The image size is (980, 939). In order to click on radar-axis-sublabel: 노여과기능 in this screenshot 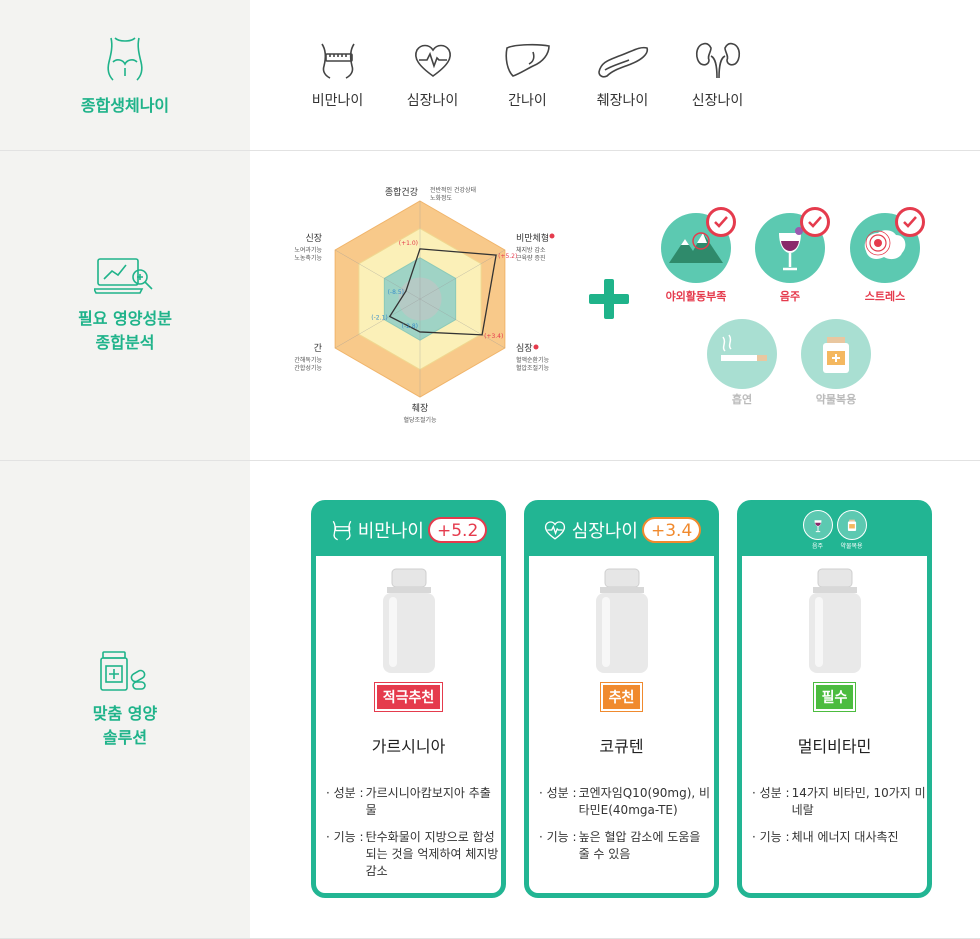, I will do `click(308, 250)`.